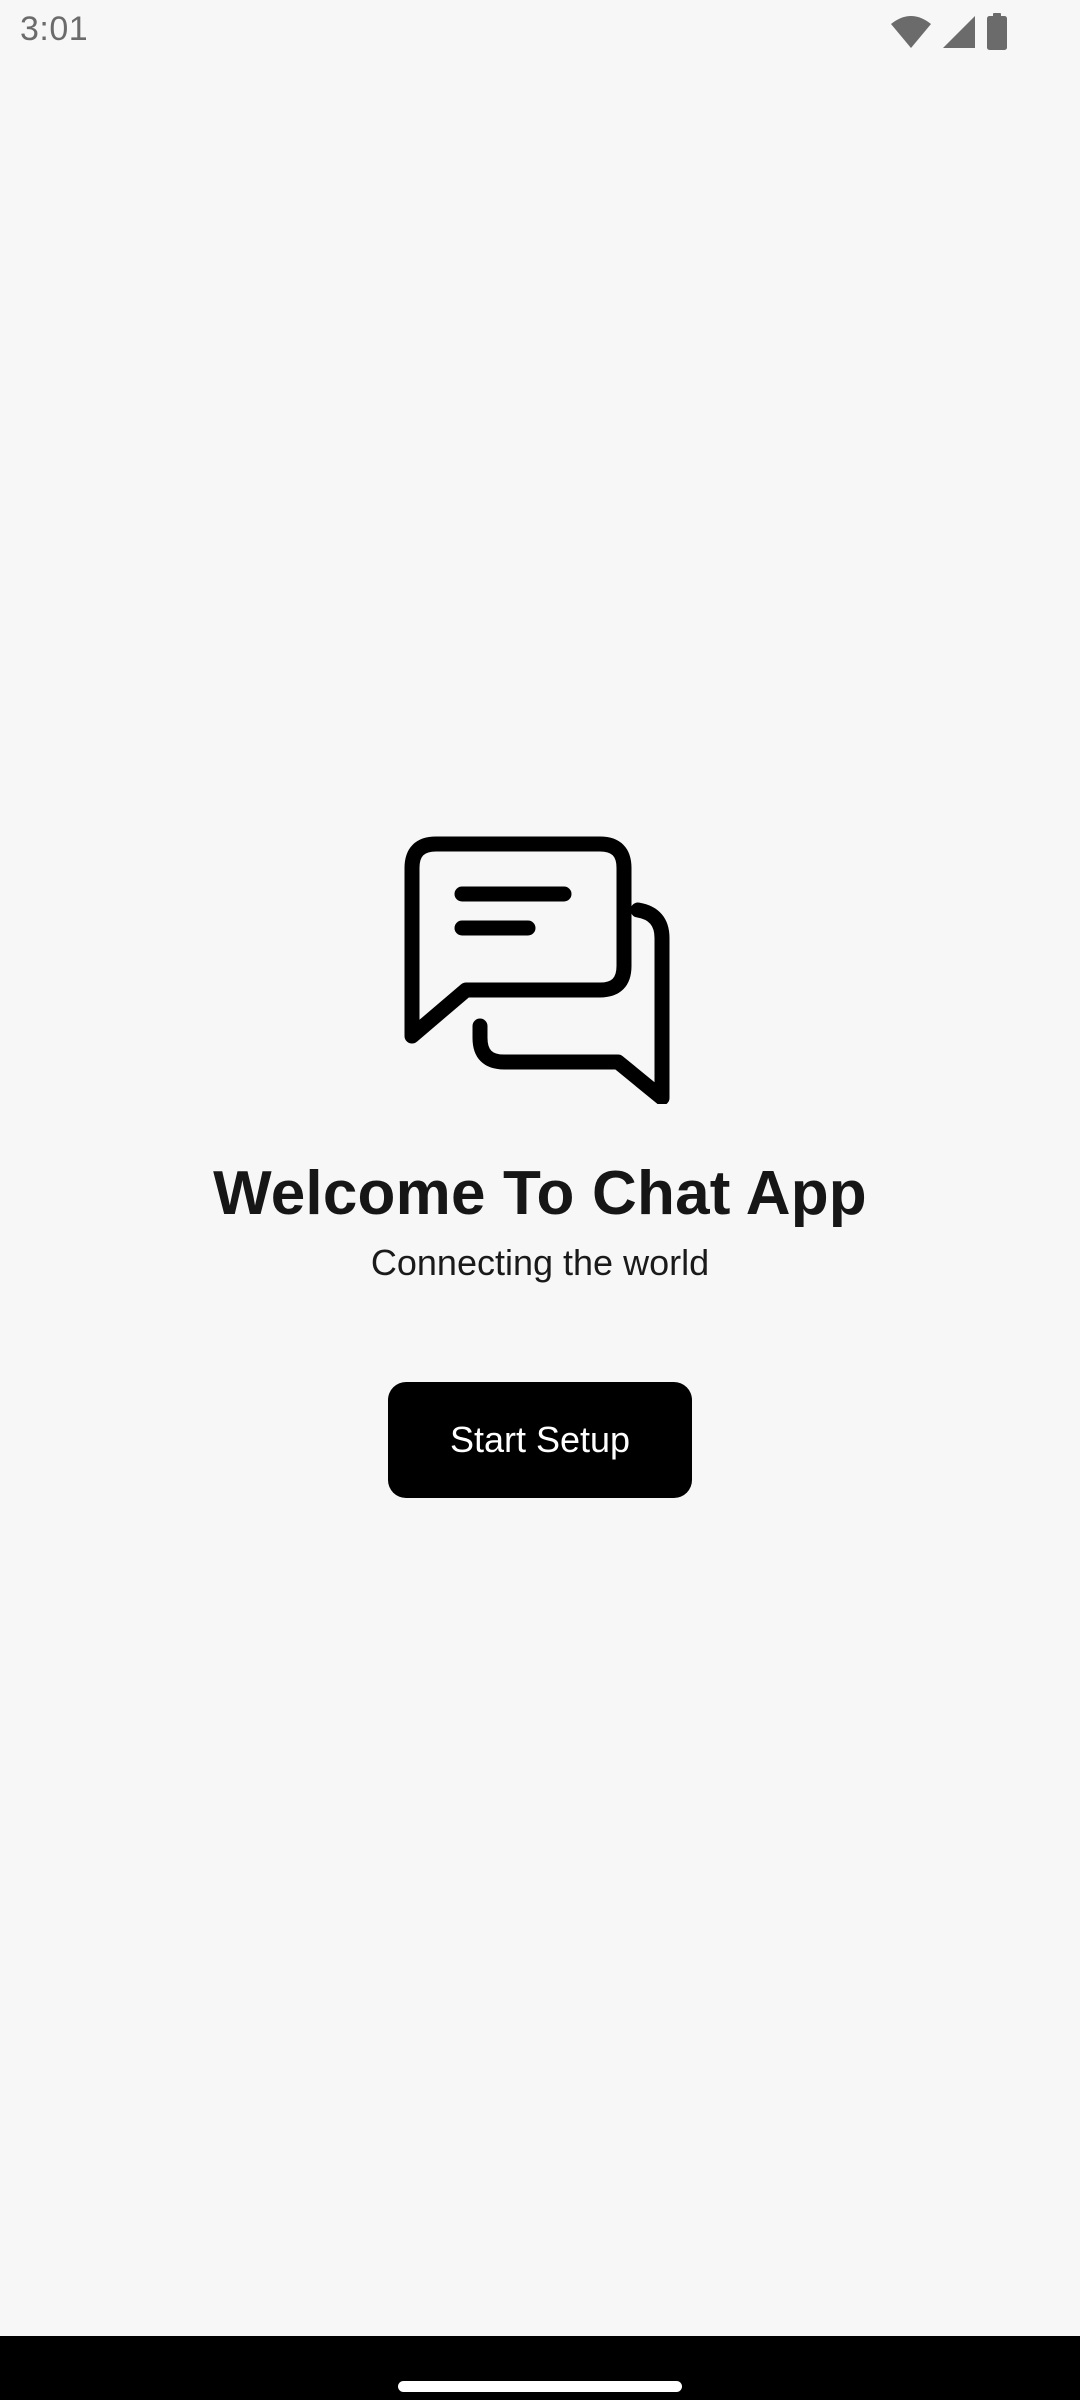 Image resolution: width=1080 pixels, height=2400 pixels. What do you see at coordinates (540, 2386) in the screenshot?
I see `home-gesture-handle` at bounding box center [540, 2386].